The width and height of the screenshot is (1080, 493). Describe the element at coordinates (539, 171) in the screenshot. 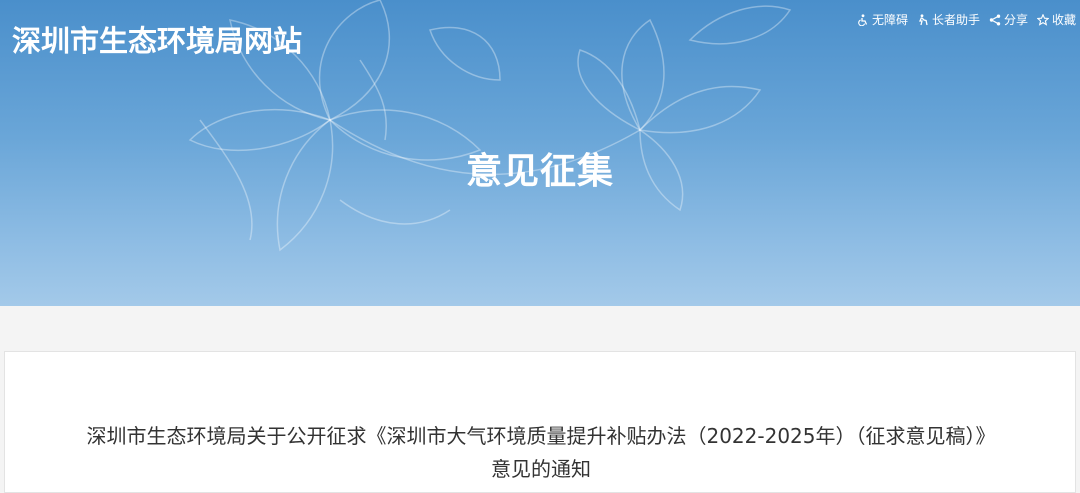

I see `page-heading: 意见征集` at that location.